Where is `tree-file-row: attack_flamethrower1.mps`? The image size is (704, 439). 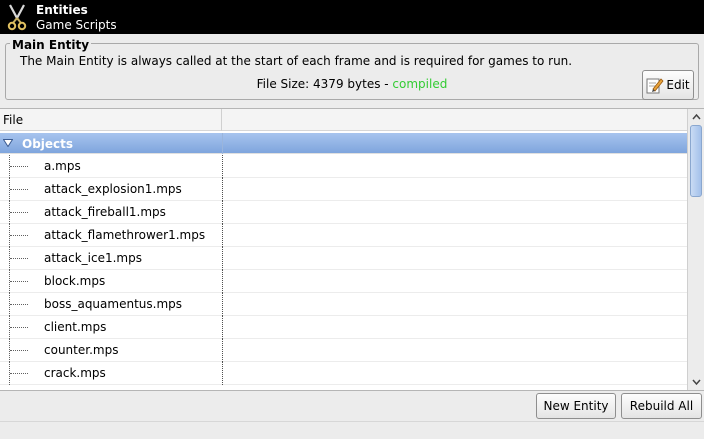
tree-file-row: attack_flamethrower1.mps is located at coordinates (343, 235).